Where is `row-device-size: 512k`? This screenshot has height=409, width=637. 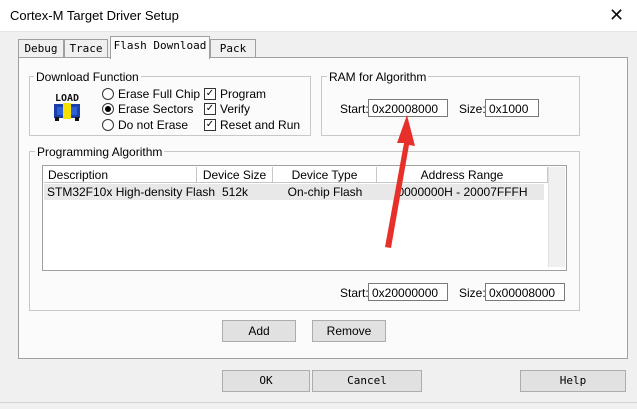 row-device-size: 512k is located at coordinates (235, 192).